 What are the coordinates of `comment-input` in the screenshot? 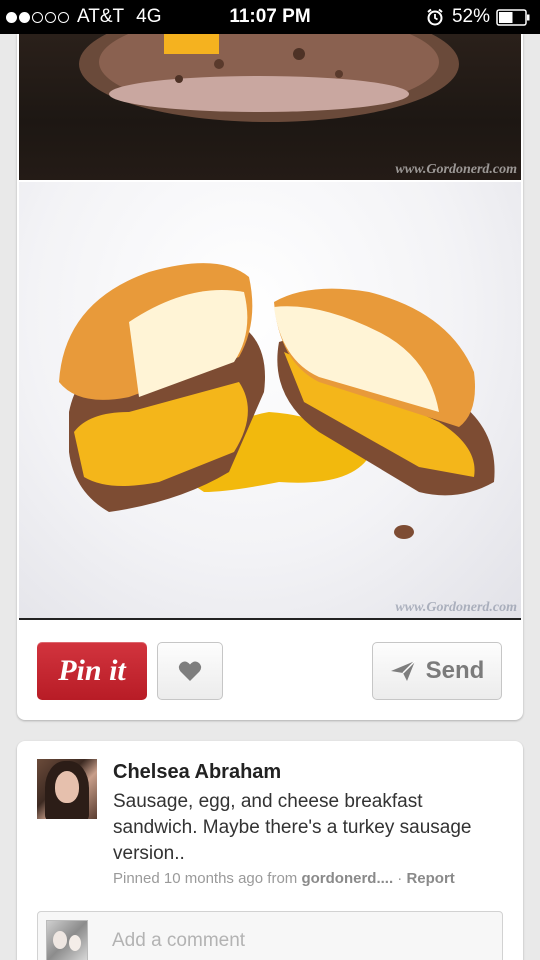 It's located at (297, 941).